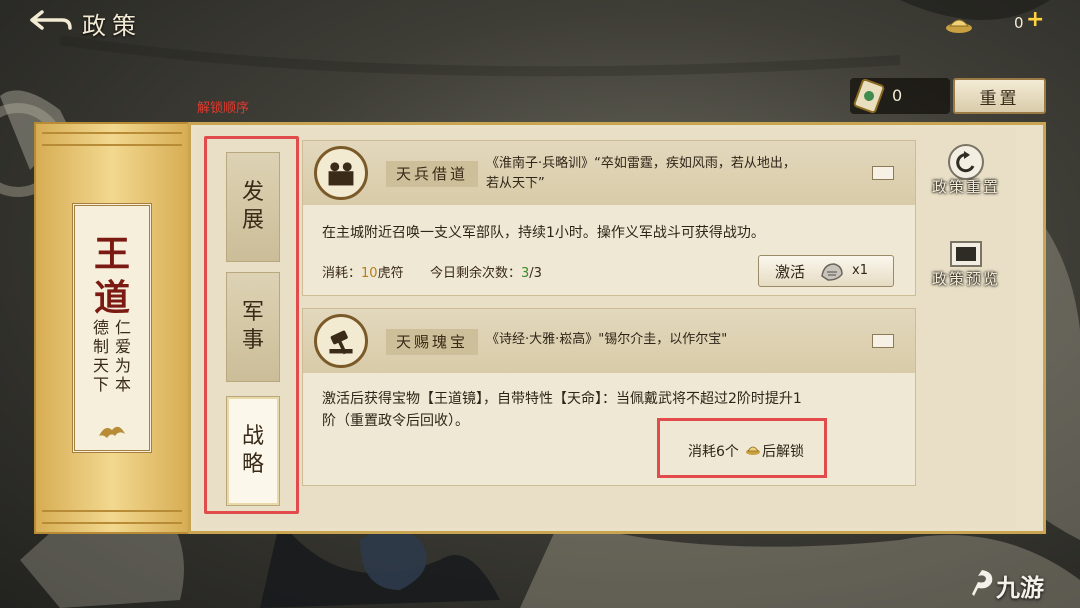 This screenshot has width=1080, height=608. Describe the element at coordinates (432, 174) in the screenshot. I see `policy-name: 天兵借道` at that location.